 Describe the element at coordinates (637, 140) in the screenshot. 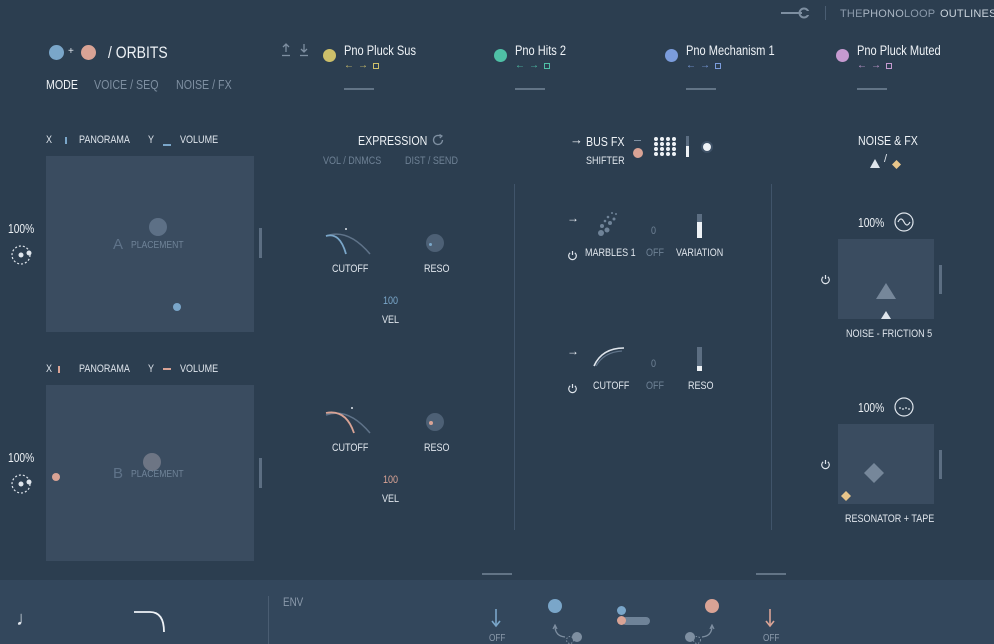

I see `busfx-minus-icon` at that location.